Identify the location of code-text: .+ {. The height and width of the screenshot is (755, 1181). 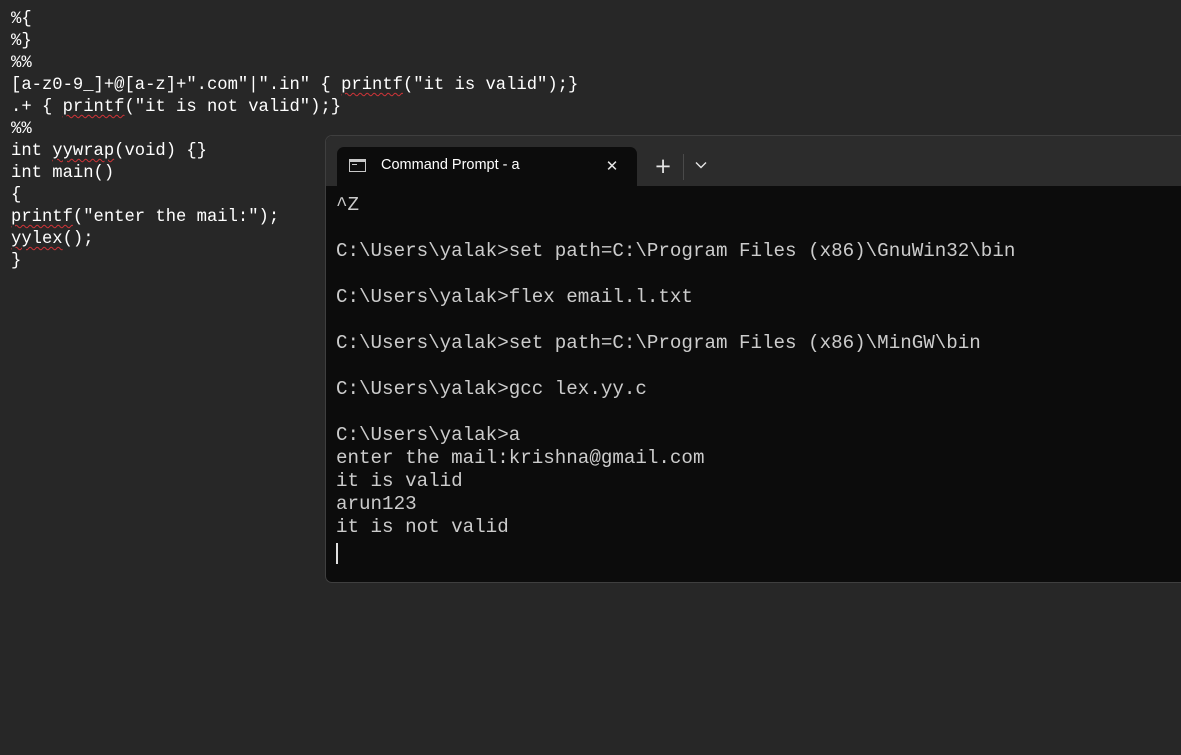
(37, 107).